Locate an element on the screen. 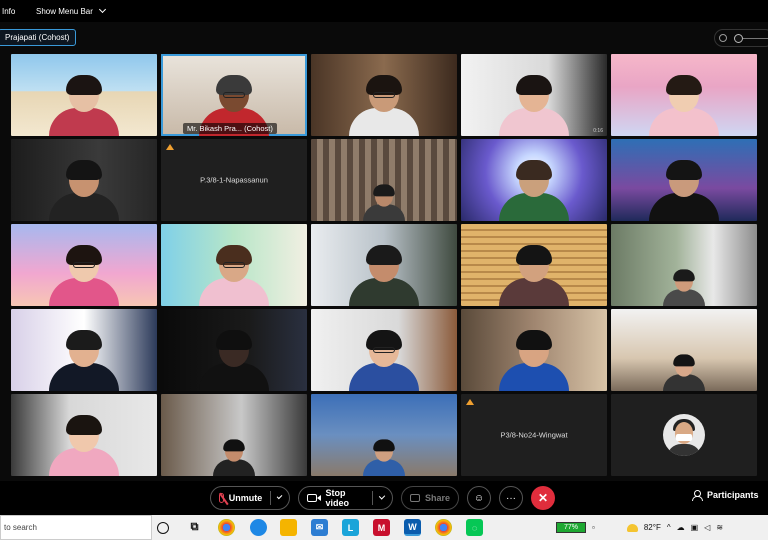 The width and height of the screenshot is (768, 540). slider-knob is located at coordinates (738, 38).